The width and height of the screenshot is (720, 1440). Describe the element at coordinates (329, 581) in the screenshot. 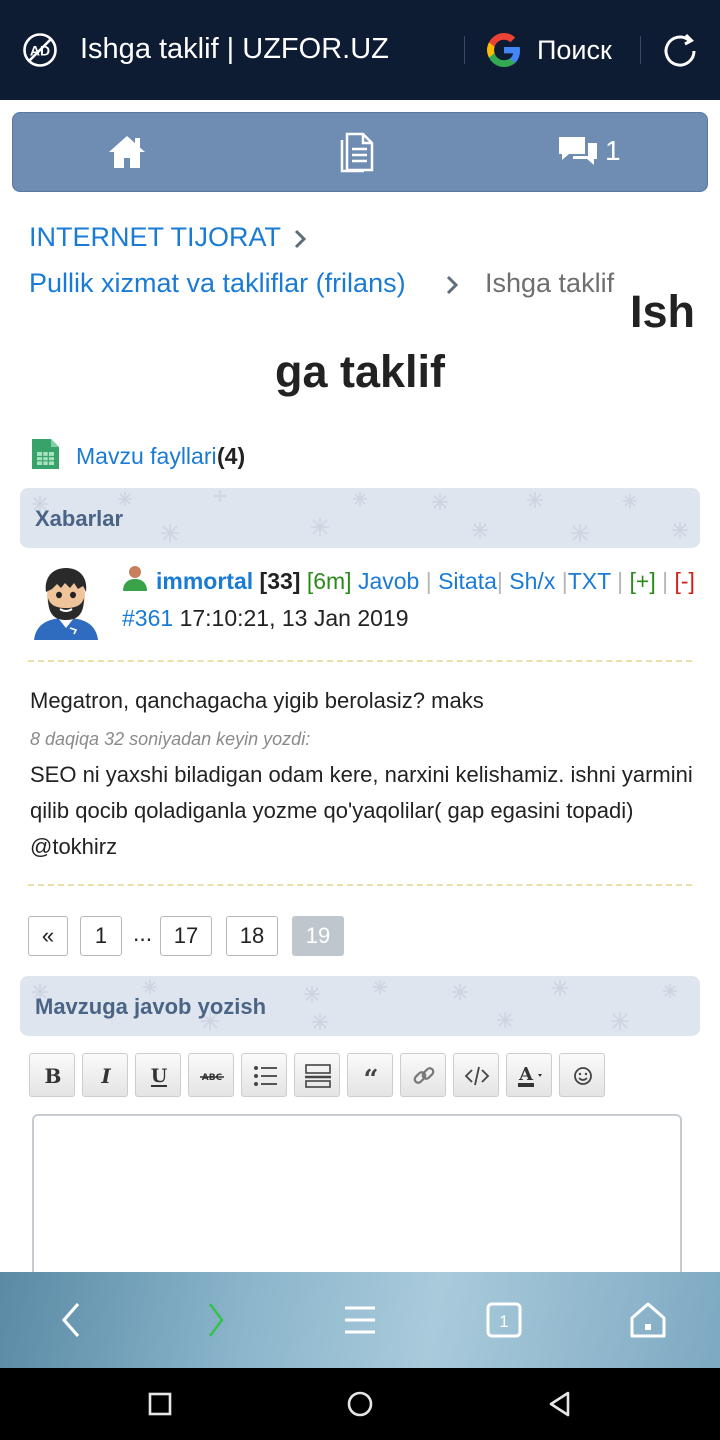

I see `post-online-status: [6m]` at that location.